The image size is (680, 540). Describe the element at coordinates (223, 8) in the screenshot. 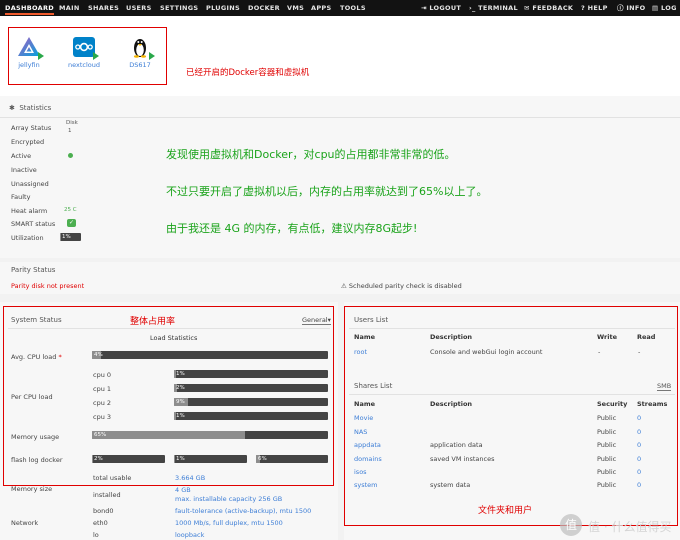

I see `nav-tab-plugins: PLUGINS` at that location.